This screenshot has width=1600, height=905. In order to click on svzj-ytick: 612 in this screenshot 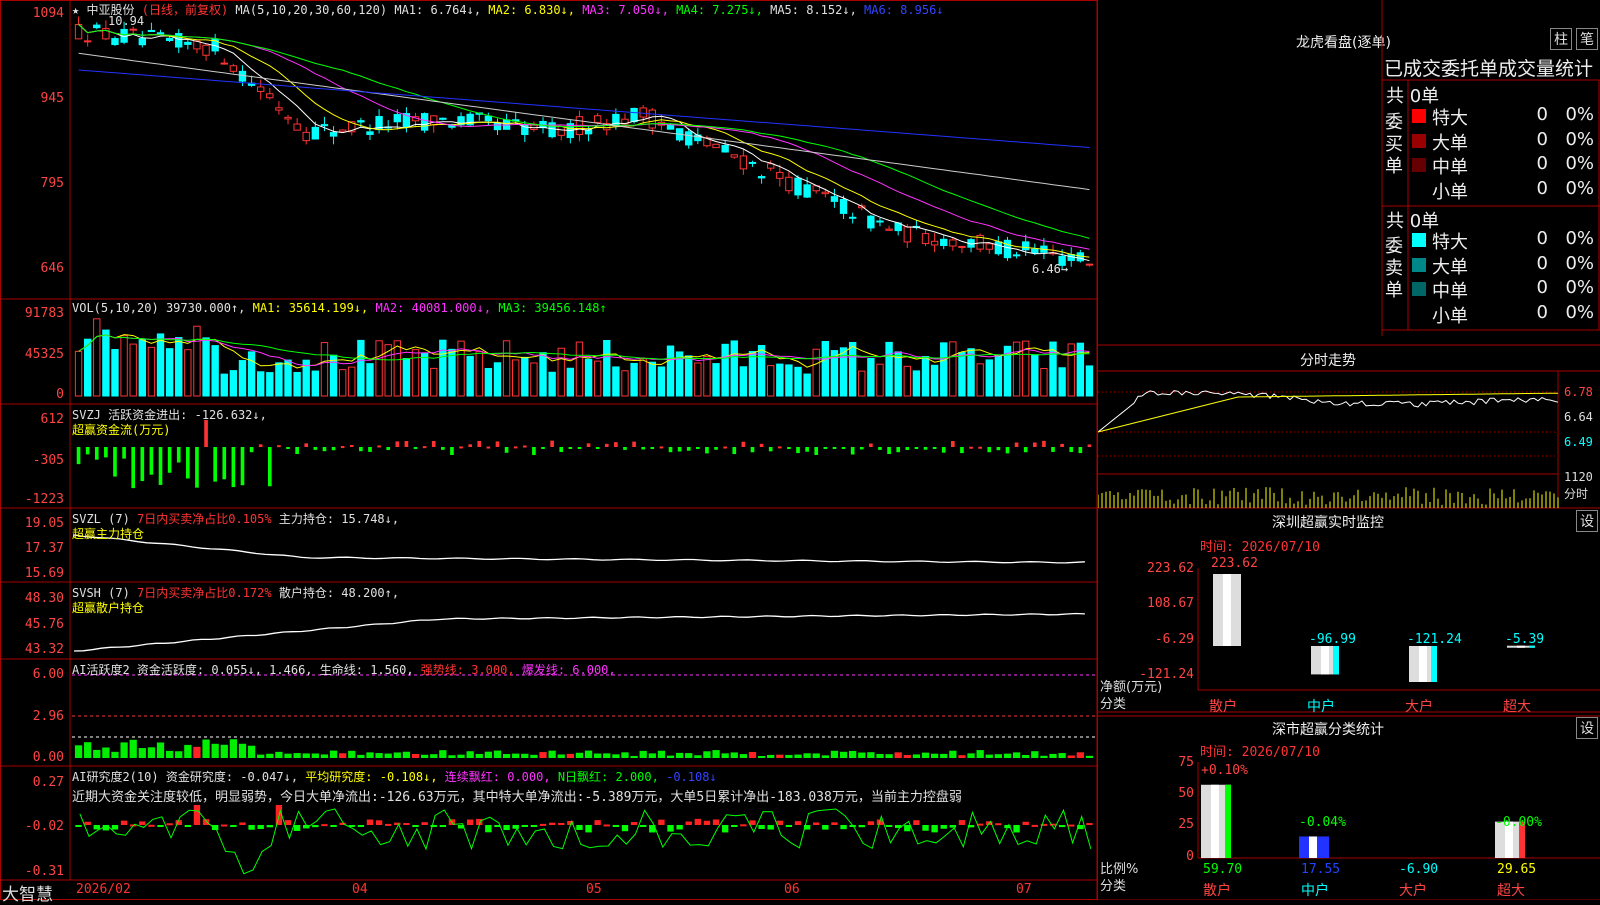, I will do `click(52, 419)`.